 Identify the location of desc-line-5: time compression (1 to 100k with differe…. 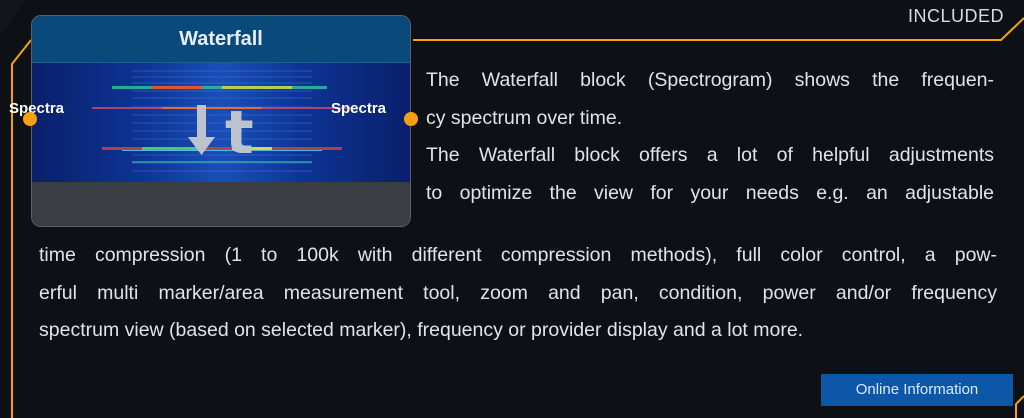
(518, 255).